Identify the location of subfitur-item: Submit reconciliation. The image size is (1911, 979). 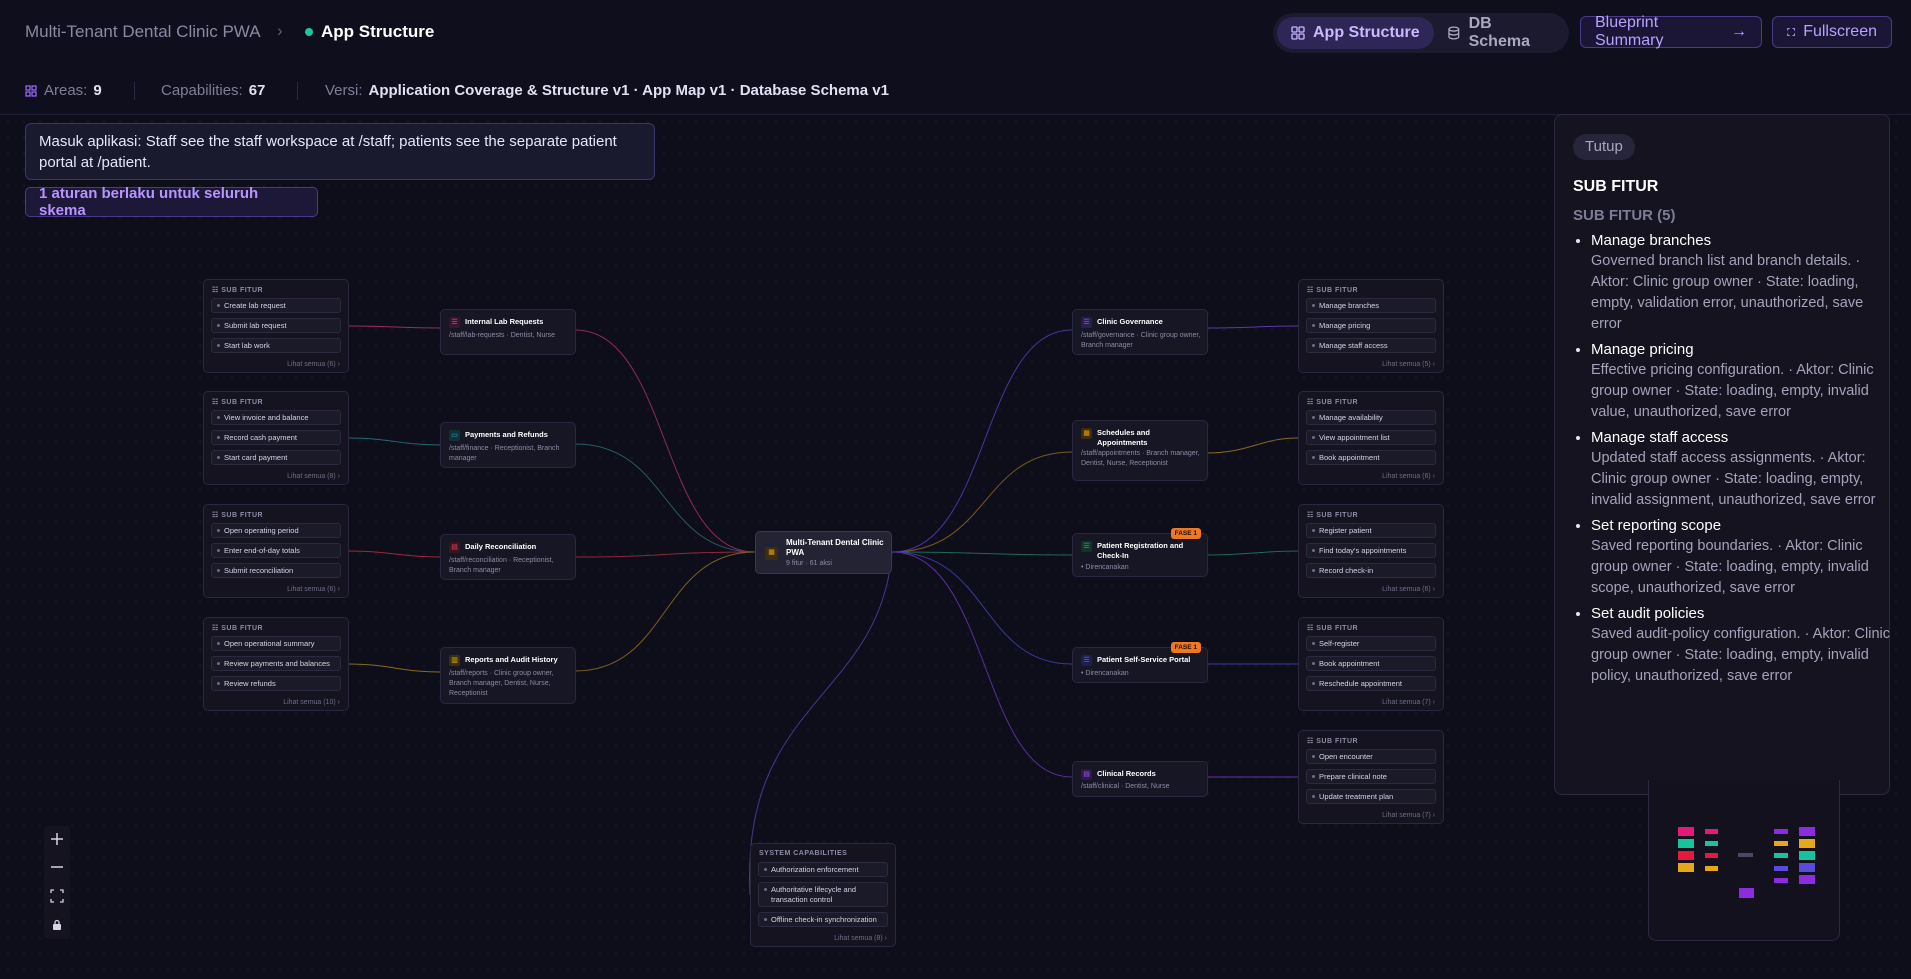
(276, 570).